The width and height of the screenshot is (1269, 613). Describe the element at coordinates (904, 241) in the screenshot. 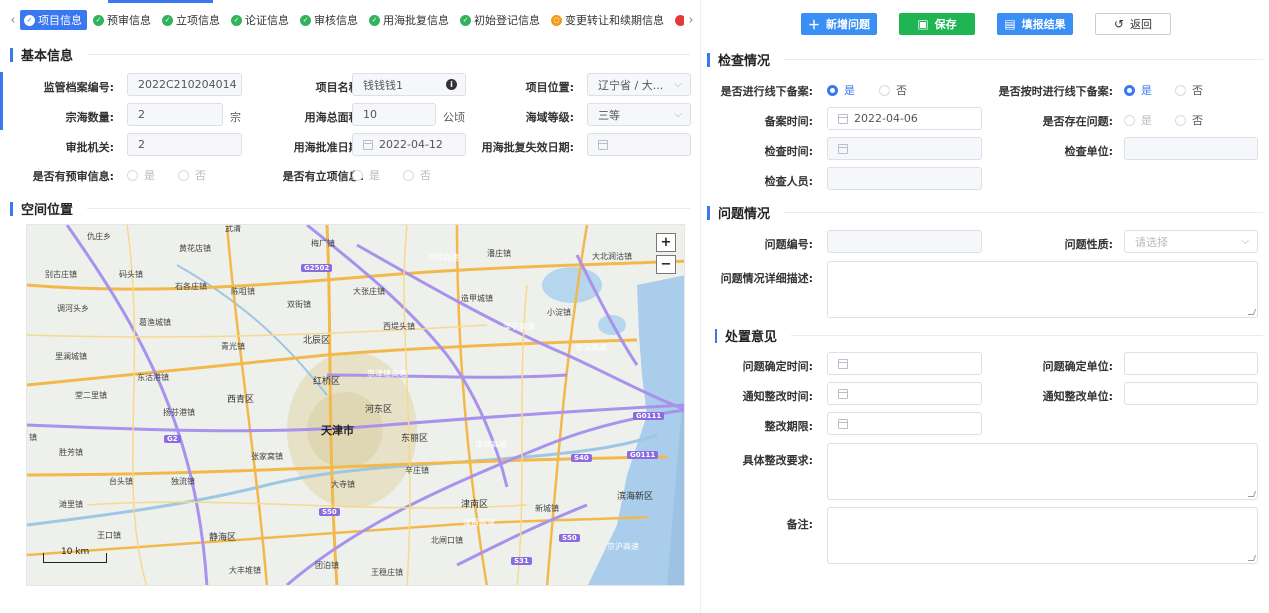

I see `problem-no-input` at that location.